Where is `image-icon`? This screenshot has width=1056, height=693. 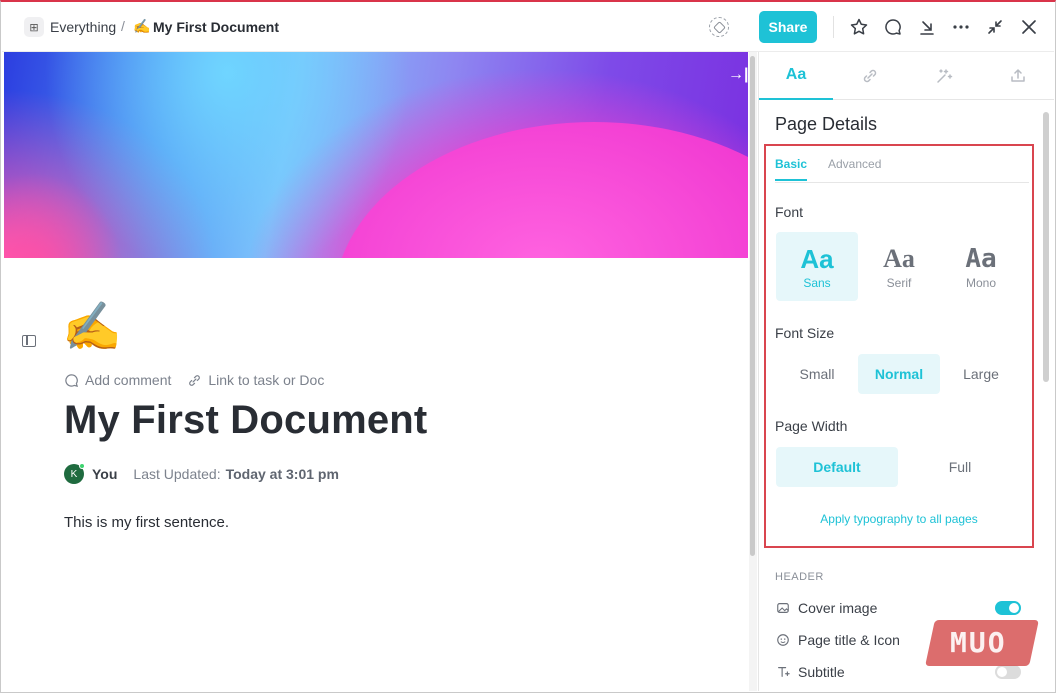 image-icon is located at coordinates (783, 608).